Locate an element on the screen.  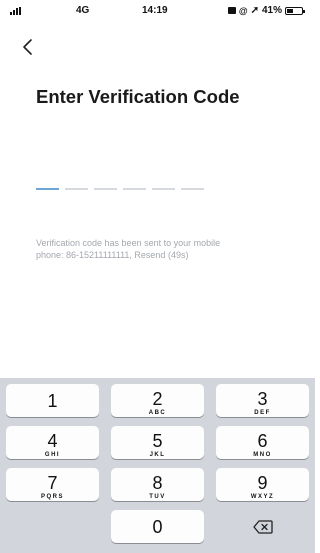
key-7: 7 PQRS is located at coordinates (52, 484).